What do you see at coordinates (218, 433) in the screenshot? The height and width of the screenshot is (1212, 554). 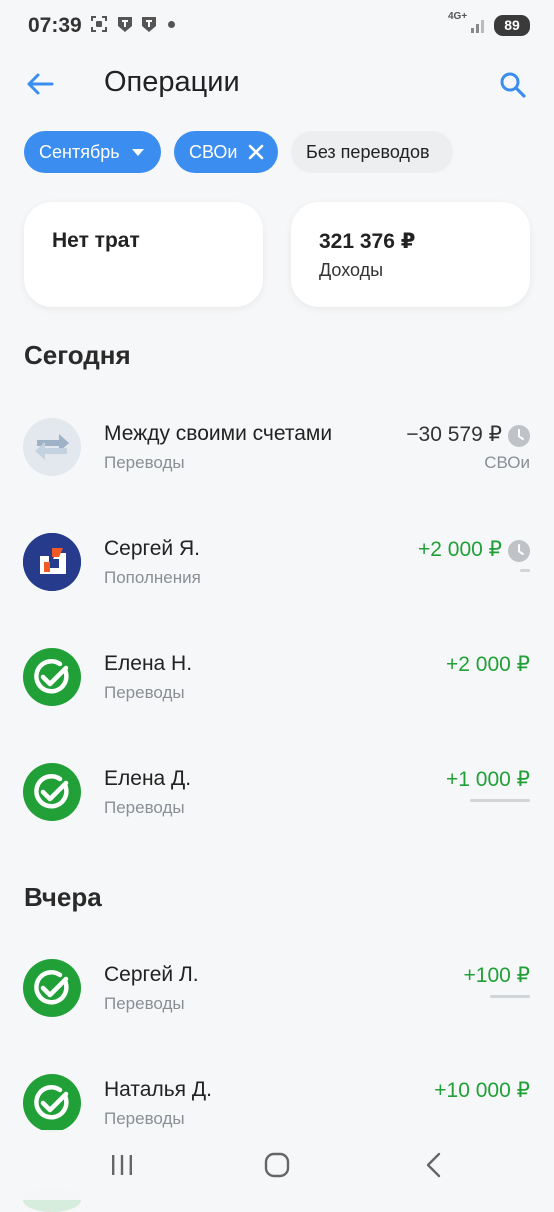 I see `transaction-name: Между своими счетами` at bounding box center [218, 433].